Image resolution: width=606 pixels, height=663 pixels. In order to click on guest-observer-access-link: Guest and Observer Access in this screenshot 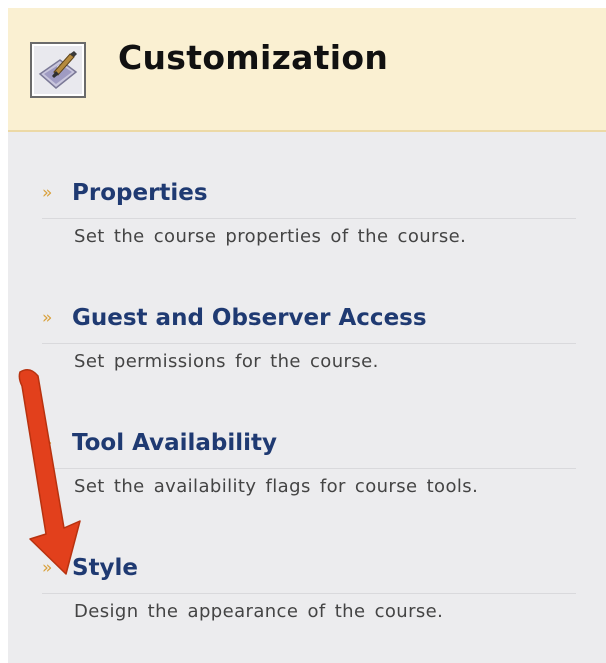, I will do `click(249, 318)`.